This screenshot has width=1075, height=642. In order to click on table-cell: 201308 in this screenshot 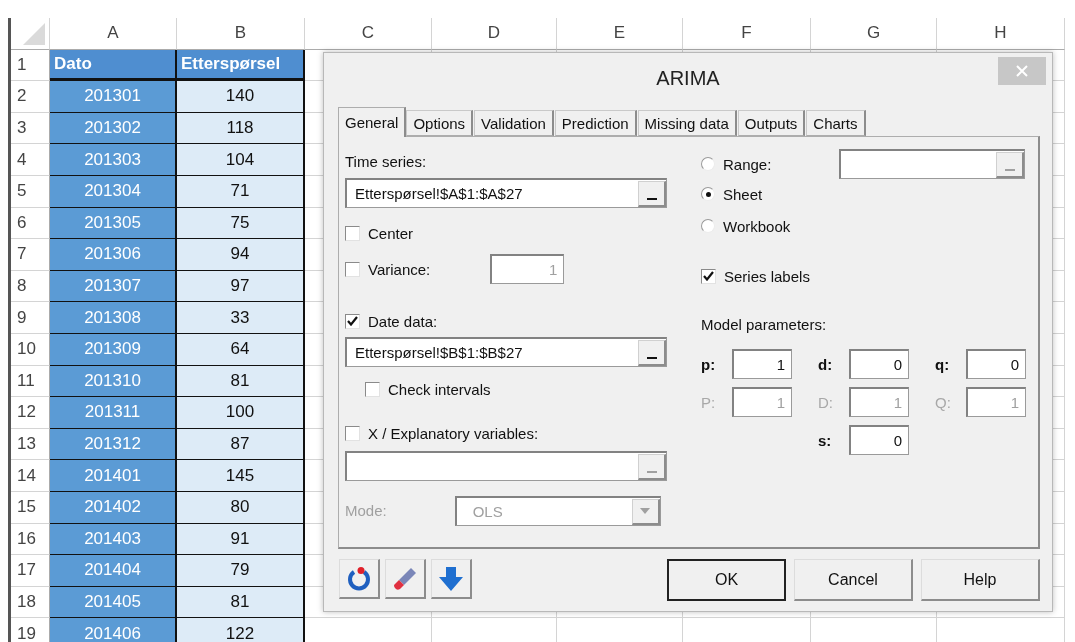, I will do `click(113, 318)`.